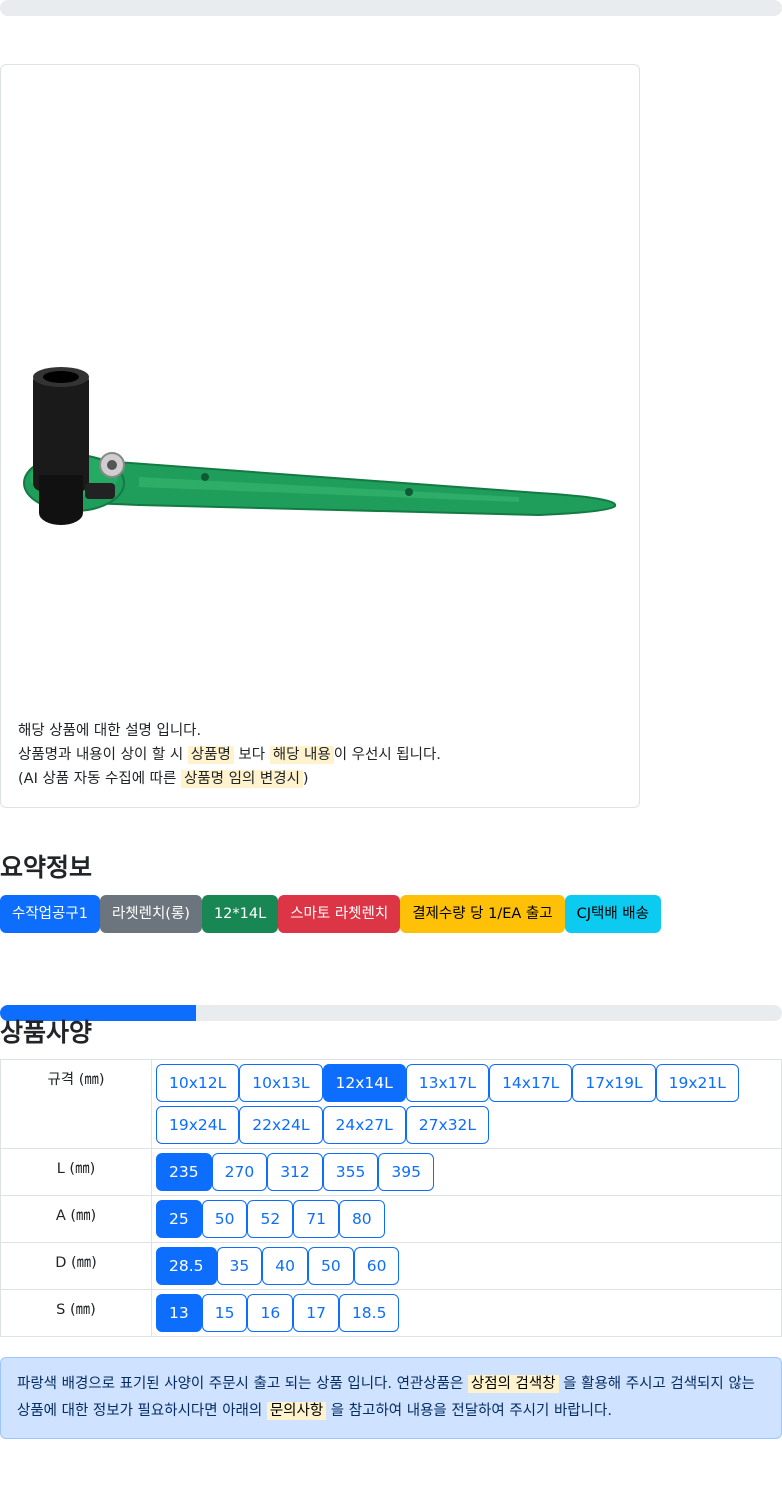  What do you see at coordinates (76, 1266) in the screenshot?
I see `spec-label: D (㎜)` at bounding box center [76, 1266].